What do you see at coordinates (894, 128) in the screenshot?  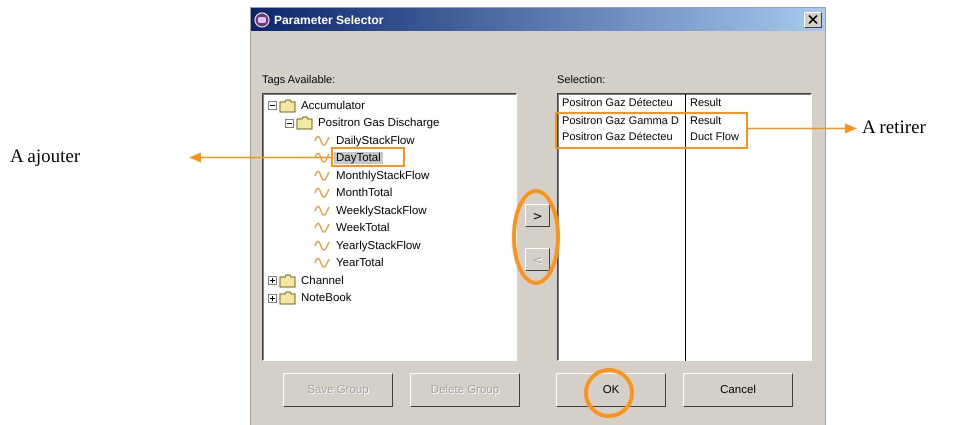 I see `annotation-label: A retirer` at bounding box center [894, 128].